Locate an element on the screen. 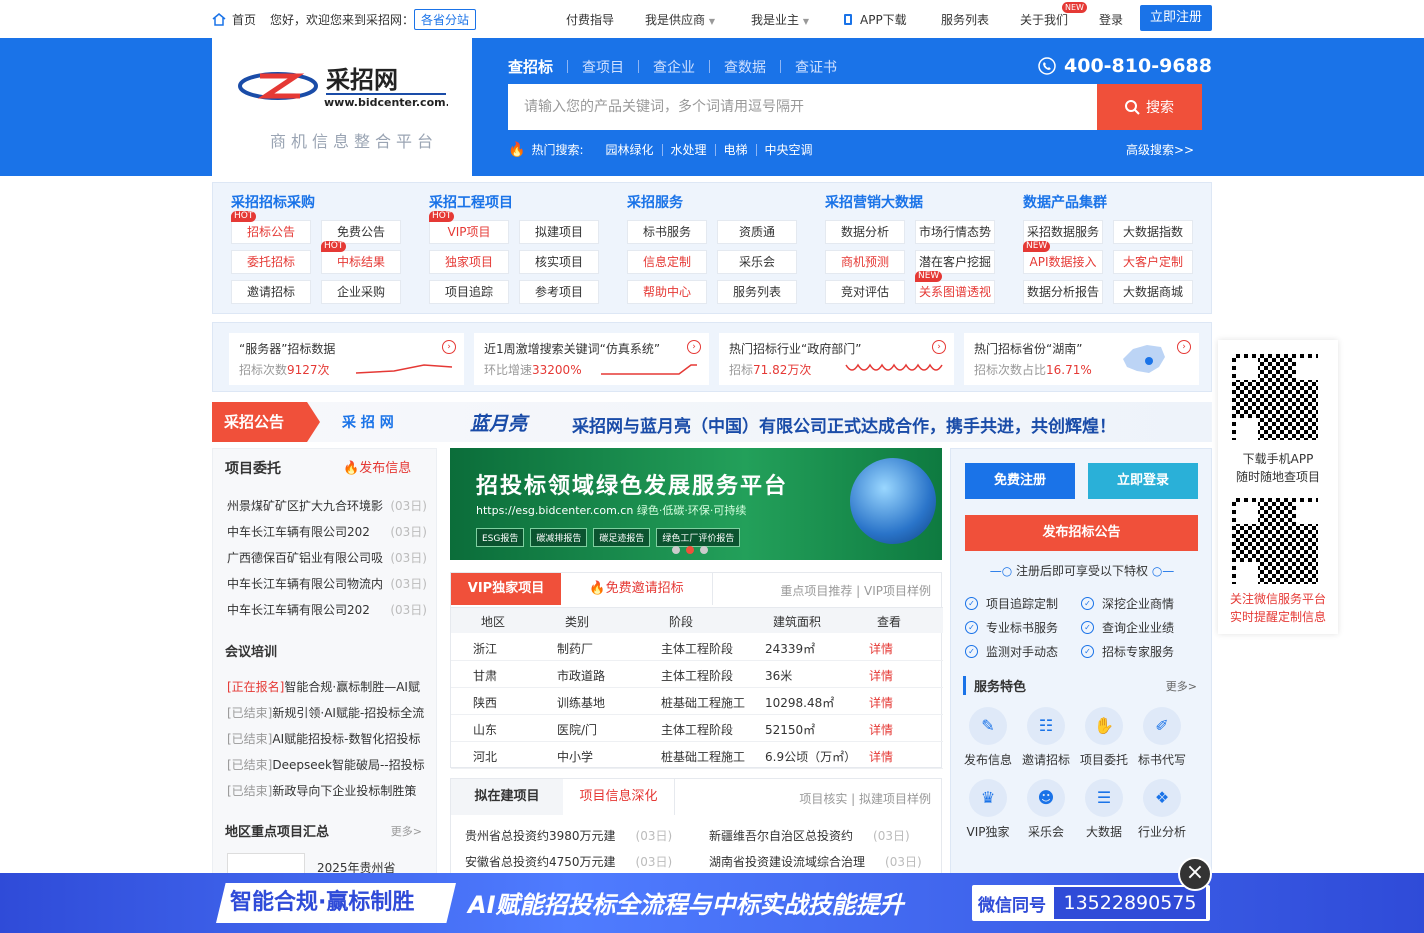 This screenshot has width=1424, height=933. stat-card: 近1周激增搜索关键词“仿真系统” 环比增速33200% › is located at coordinates (591, 359).